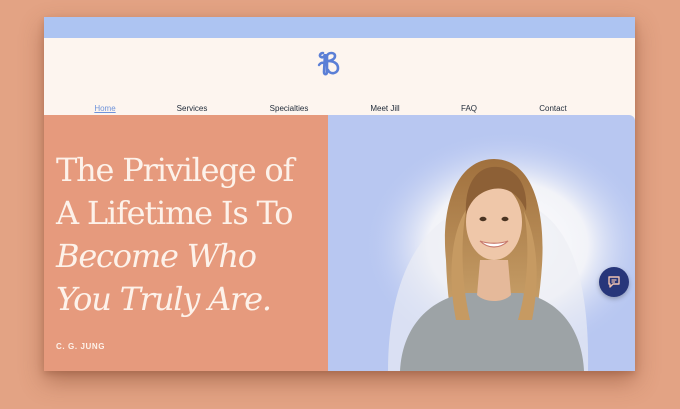 The height and width of the screenshot is (409, 680). I want to click on nav-item-contact: Contact, so click(553, 108).